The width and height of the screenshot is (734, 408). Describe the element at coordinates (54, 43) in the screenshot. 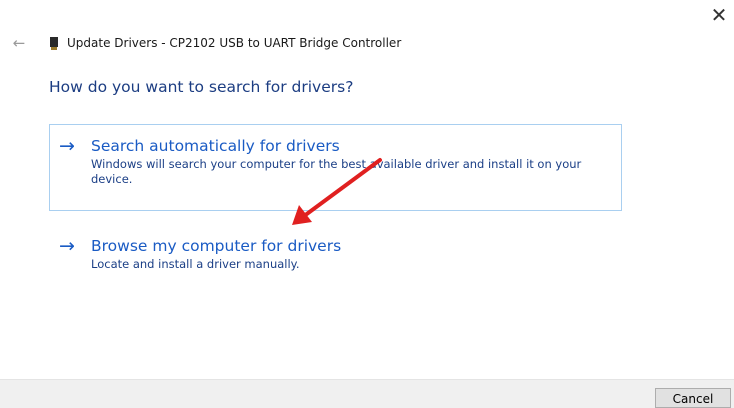

I see `usb-device-icon` at that location.